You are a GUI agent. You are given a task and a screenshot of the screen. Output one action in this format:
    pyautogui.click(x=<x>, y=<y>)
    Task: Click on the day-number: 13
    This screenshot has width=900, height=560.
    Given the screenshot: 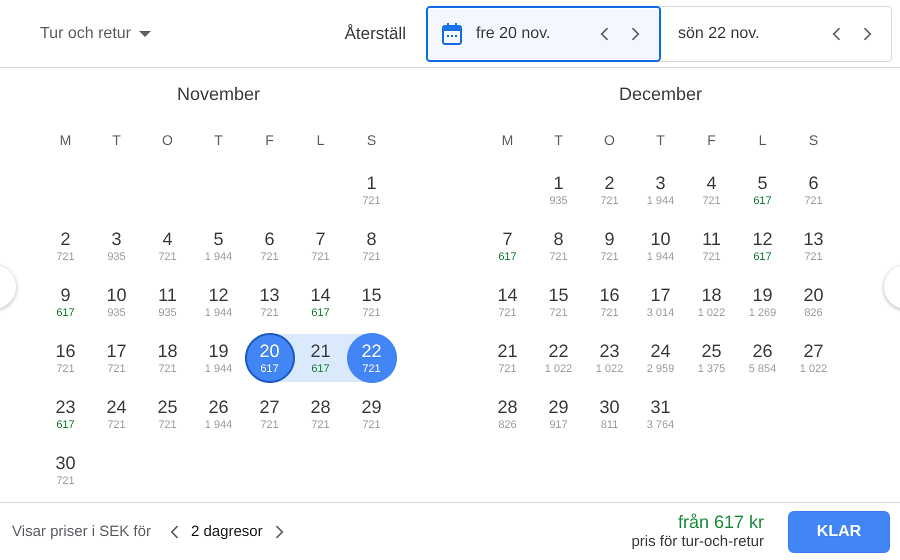 What is the action you would take?
    pyautogui.click(x=813, y=239)
    